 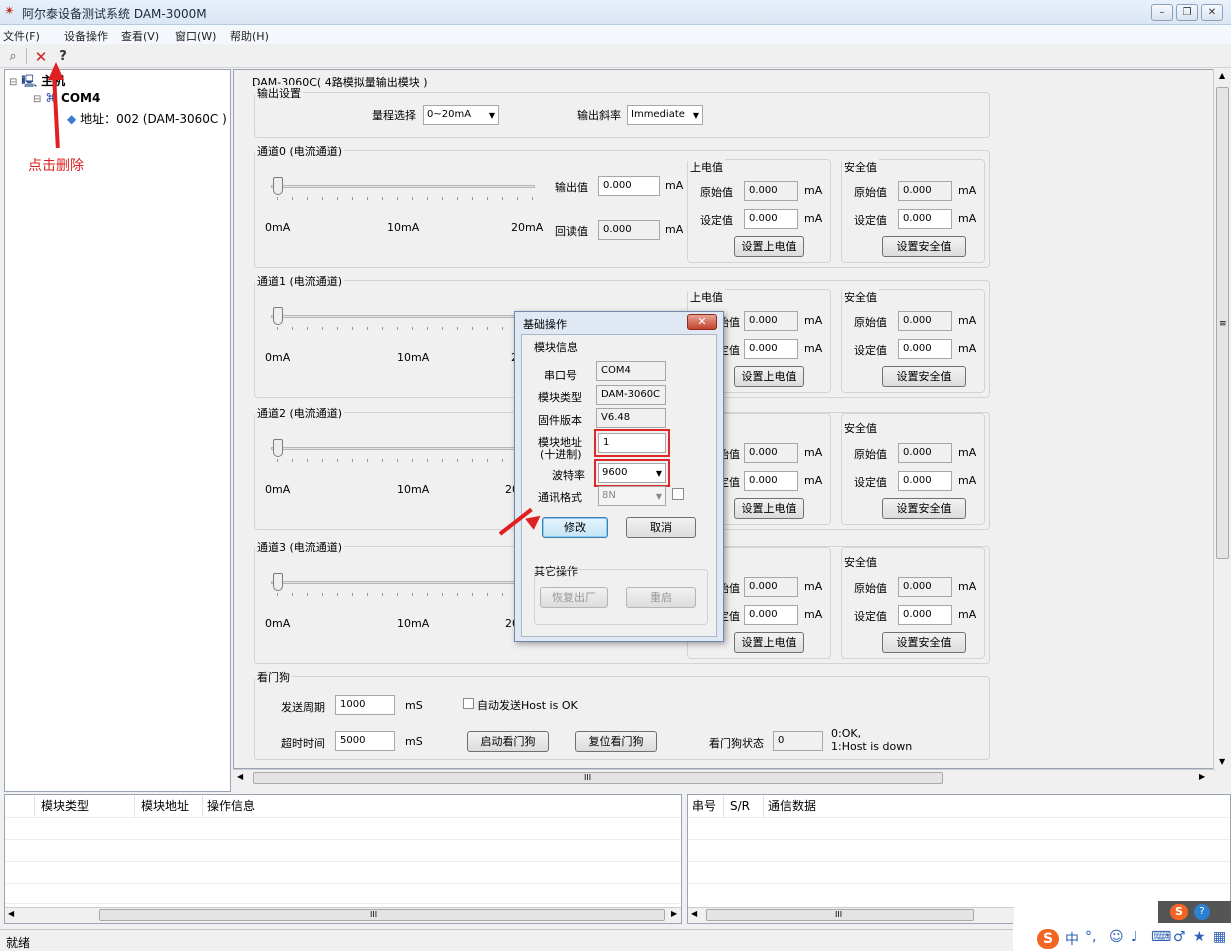 What do you see at coordinates (140, 36) in the screenshot?
I see `menu-view: 查看(V)` at bounding box center [140, 36].